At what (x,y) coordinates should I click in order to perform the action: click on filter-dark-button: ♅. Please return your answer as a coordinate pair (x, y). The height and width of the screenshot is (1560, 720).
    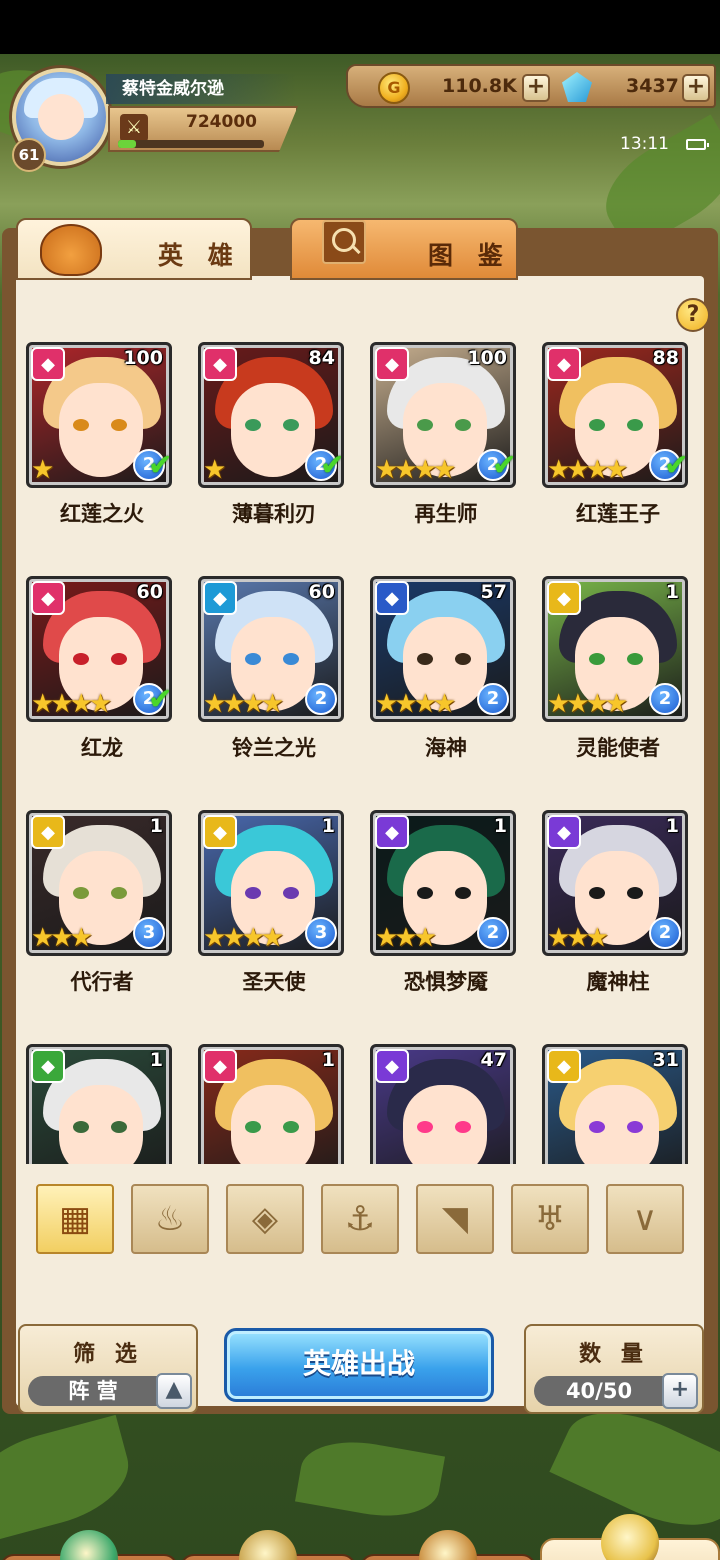
    Looking at the image, I should click on (550, 1219).